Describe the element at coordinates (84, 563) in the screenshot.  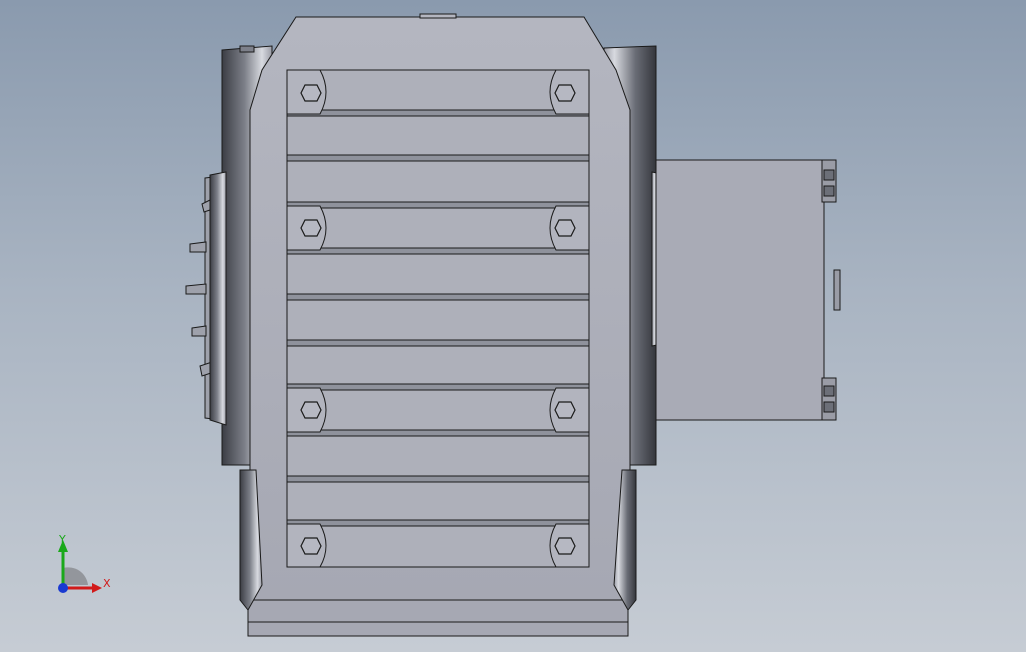
I see `axis-triad: Y X` at that location.